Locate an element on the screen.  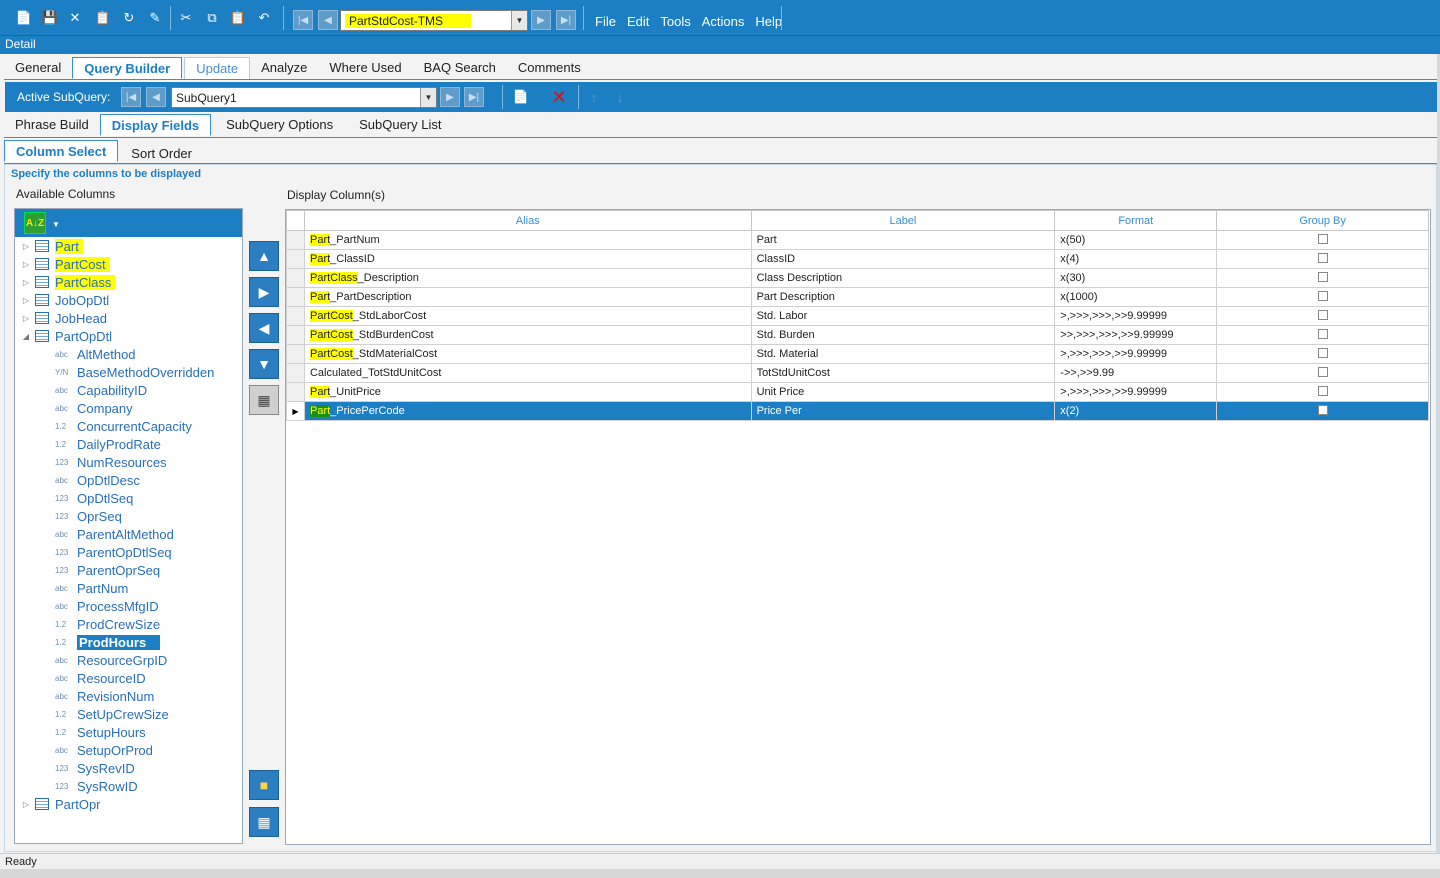
alias-cell: PartClass_Description is located at coordinates (527, 278).